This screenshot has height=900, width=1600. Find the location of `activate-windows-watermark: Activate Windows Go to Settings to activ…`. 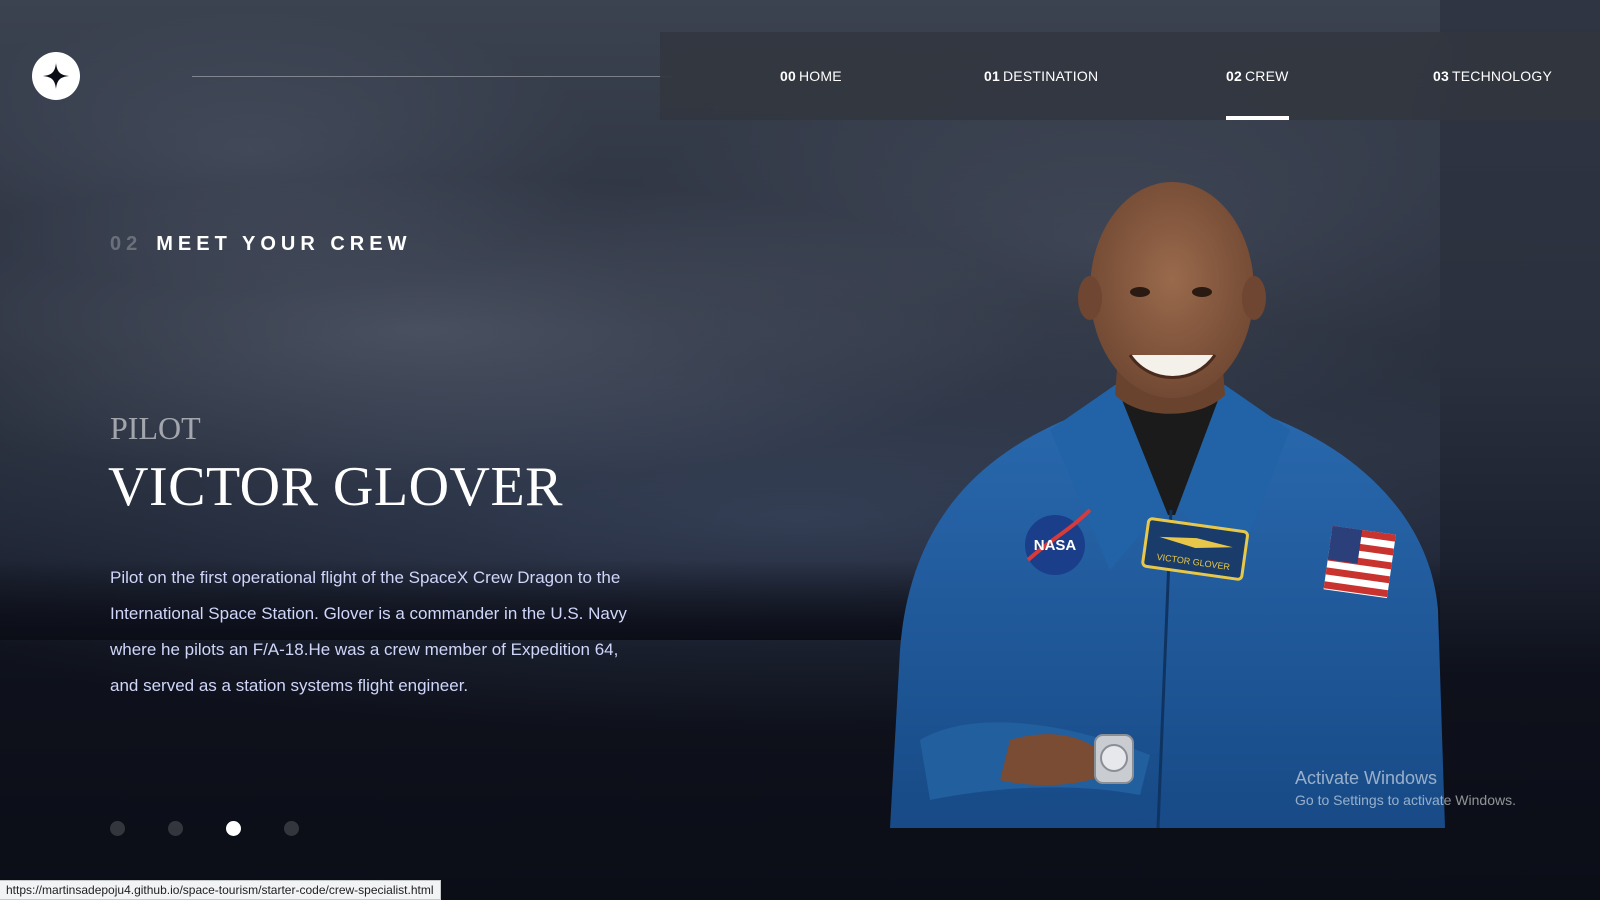

activate-windows-watermark: Activate Windows Go to Settings to activ… is located at coordinates (1405, 788).